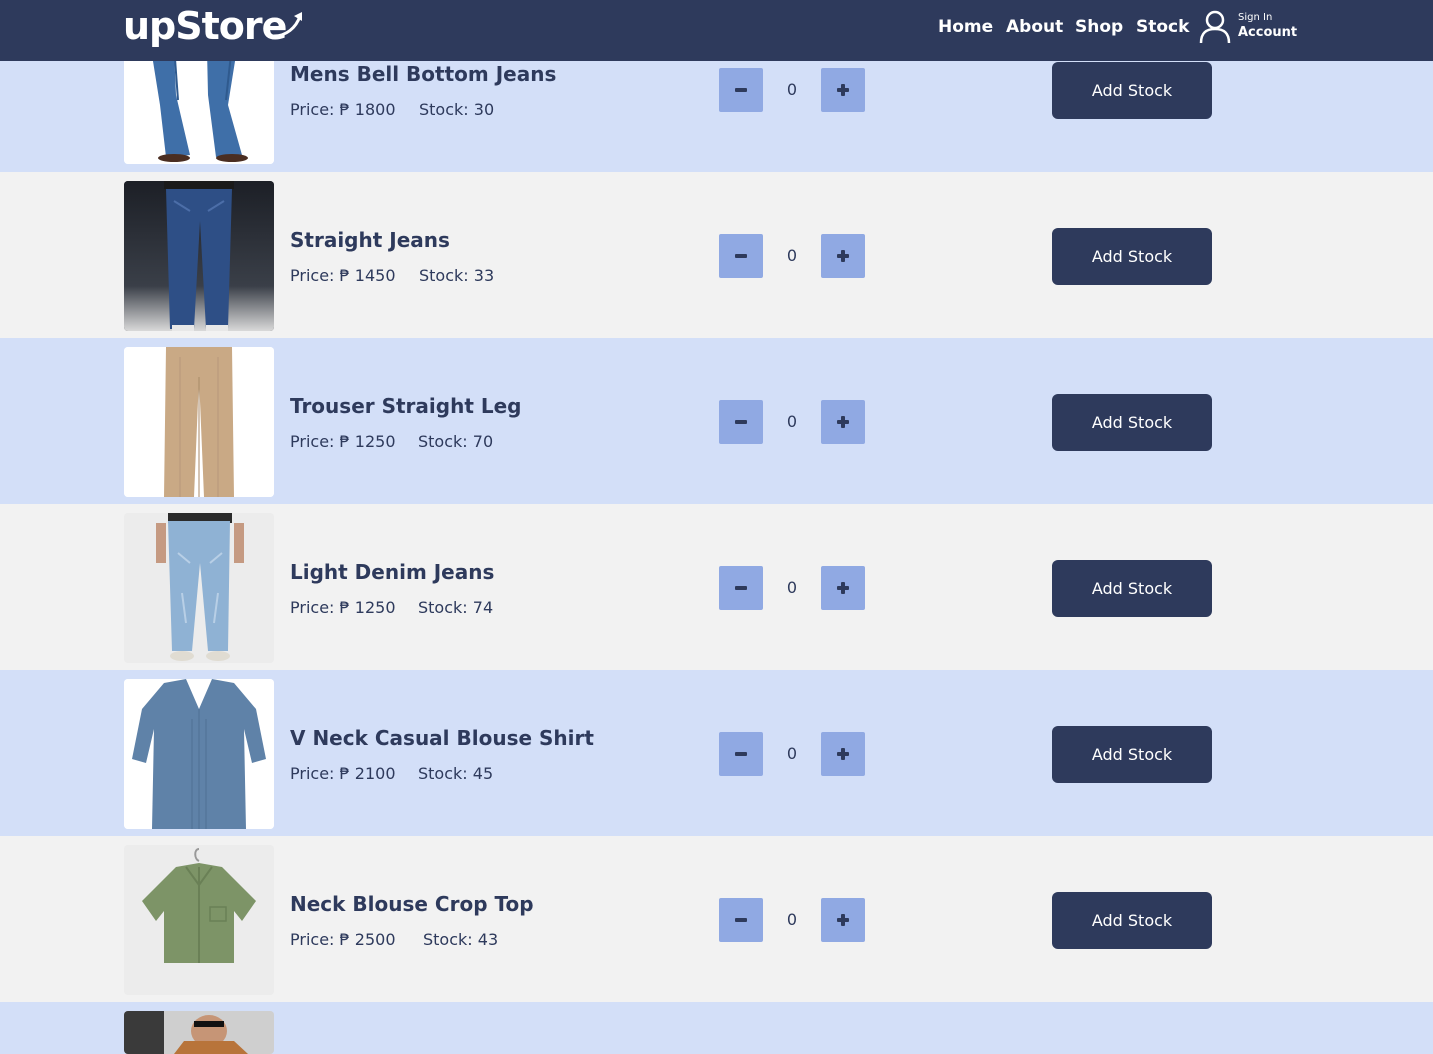 The width and height of the screenshot is (1433, 1054). I want to click on product-stock: Stock: 43, so click(461, 939).